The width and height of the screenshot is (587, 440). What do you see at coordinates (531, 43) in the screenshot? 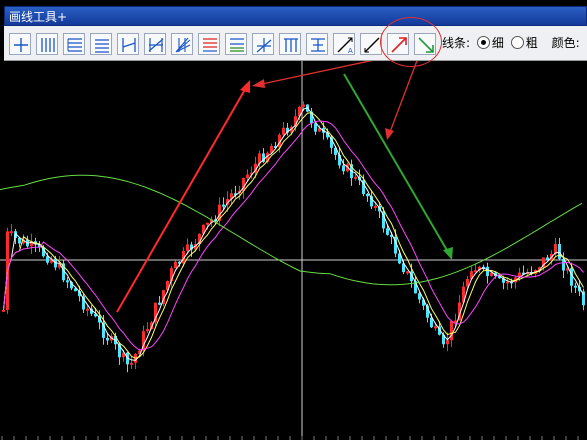
I see `thick-label: 粗` at bounding box center [531, 43].